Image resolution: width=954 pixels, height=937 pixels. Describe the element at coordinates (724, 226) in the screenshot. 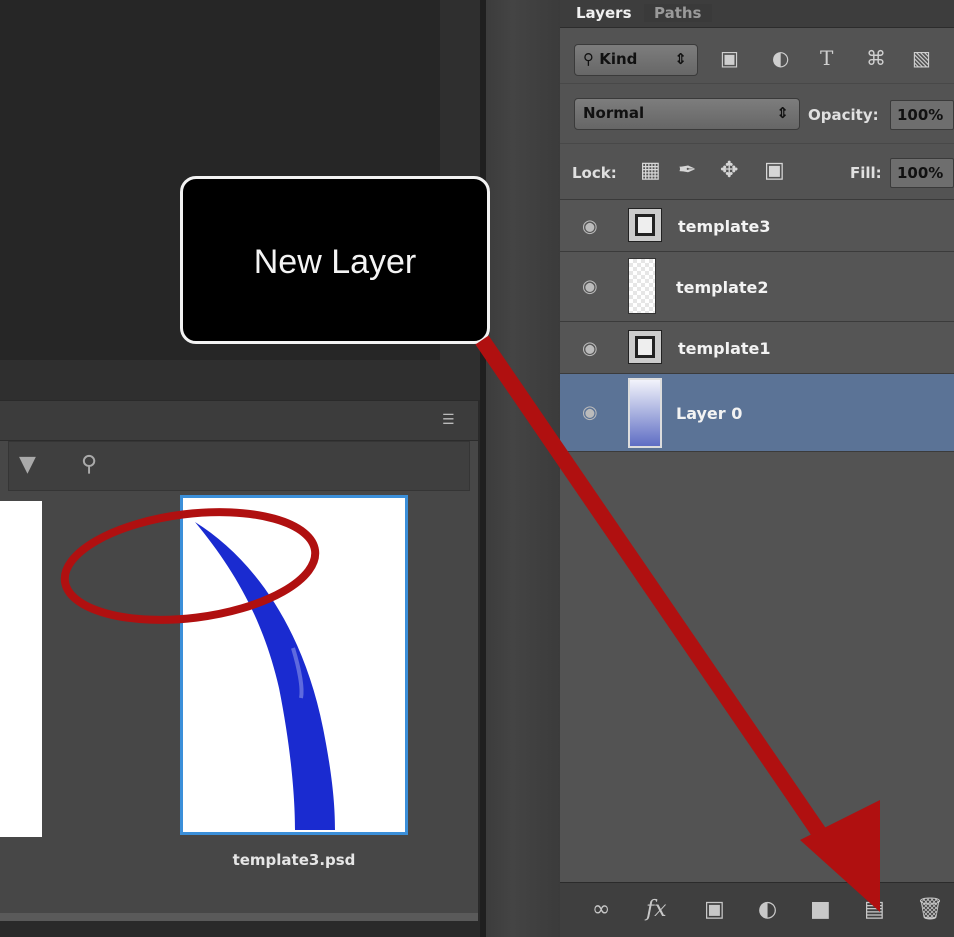

I see `layer-name: template3` at that location.